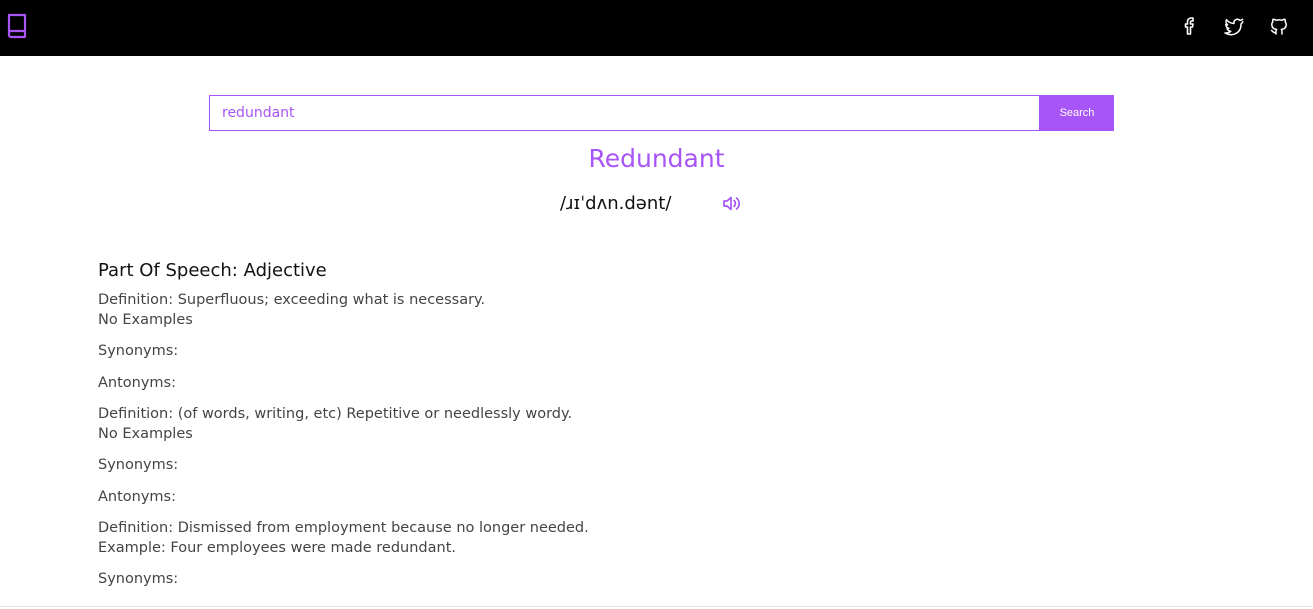 This screenshot has height=609, width=1313. Describe the element at coordinates (616, 203) in the screenshot. I see `phonetic-text: /ɹɪˈdʌn.dənt/` at that location.